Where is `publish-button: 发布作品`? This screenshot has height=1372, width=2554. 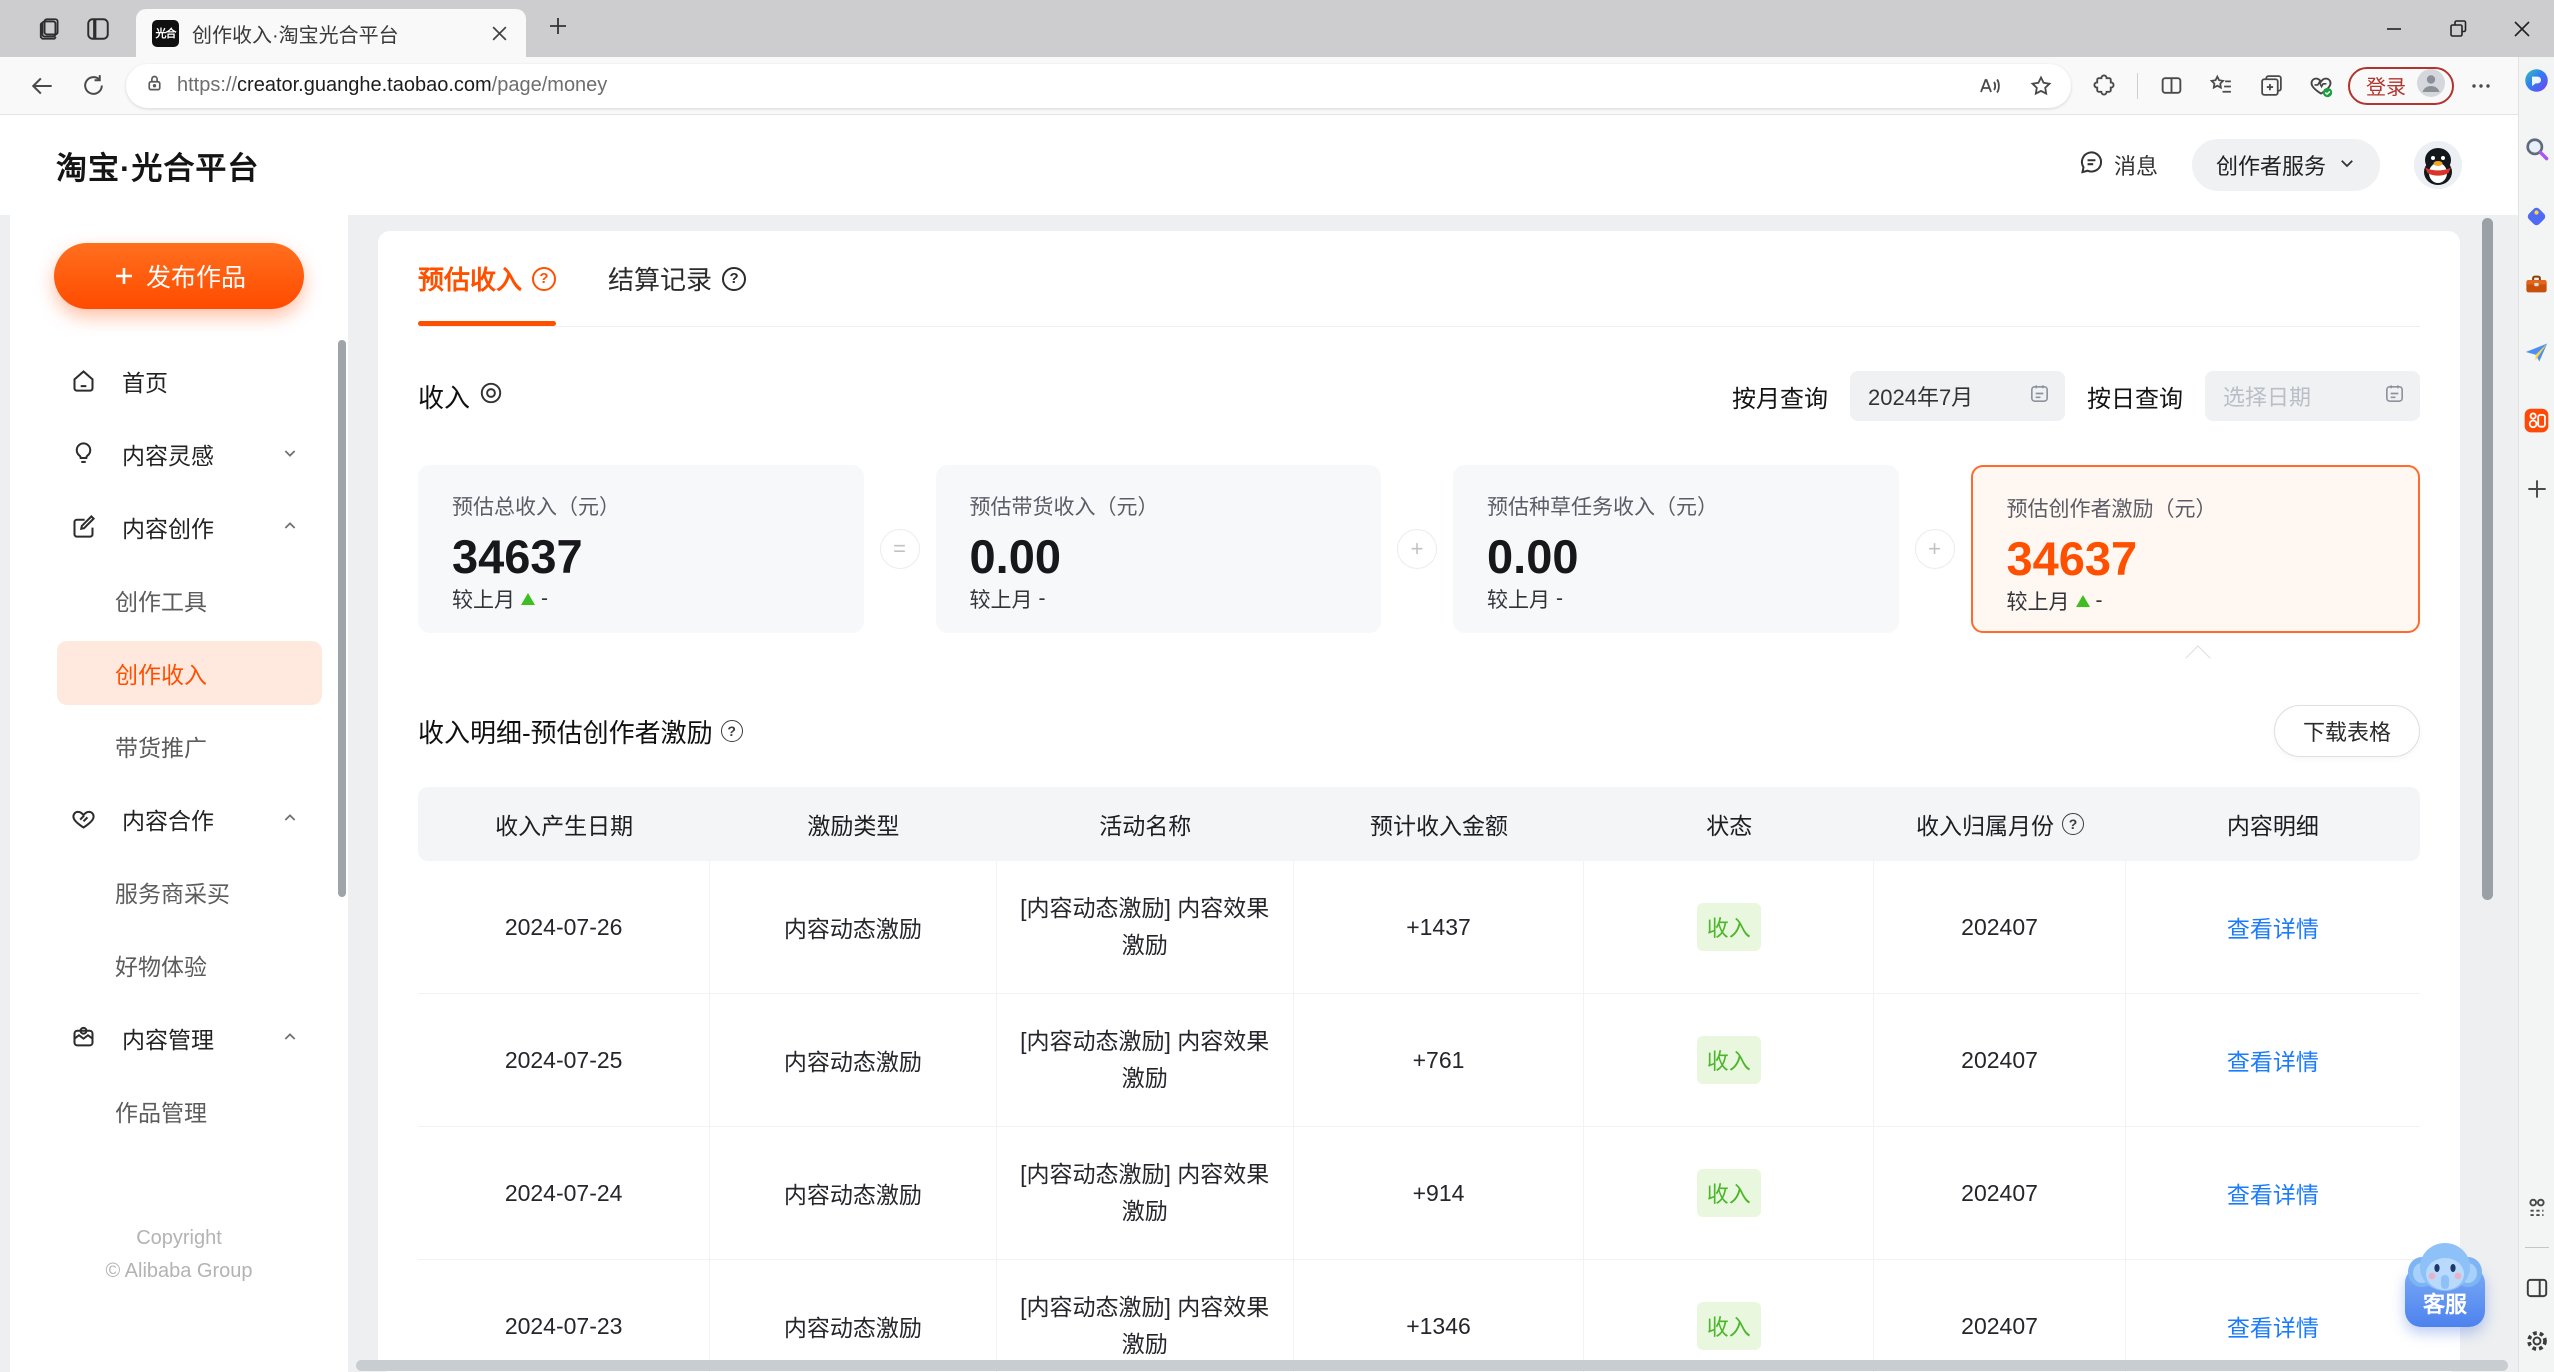
publish-button: 发布作品 is located at coordinates (179, 276).